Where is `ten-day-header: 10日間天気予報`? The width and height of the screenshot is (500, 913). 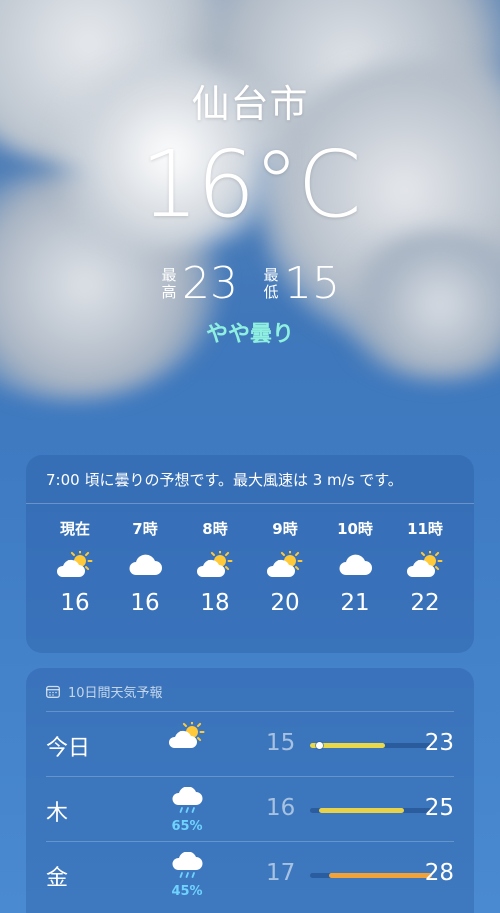
ten-day-header: 10日間天気予報 is located at coordinates (250, 689).